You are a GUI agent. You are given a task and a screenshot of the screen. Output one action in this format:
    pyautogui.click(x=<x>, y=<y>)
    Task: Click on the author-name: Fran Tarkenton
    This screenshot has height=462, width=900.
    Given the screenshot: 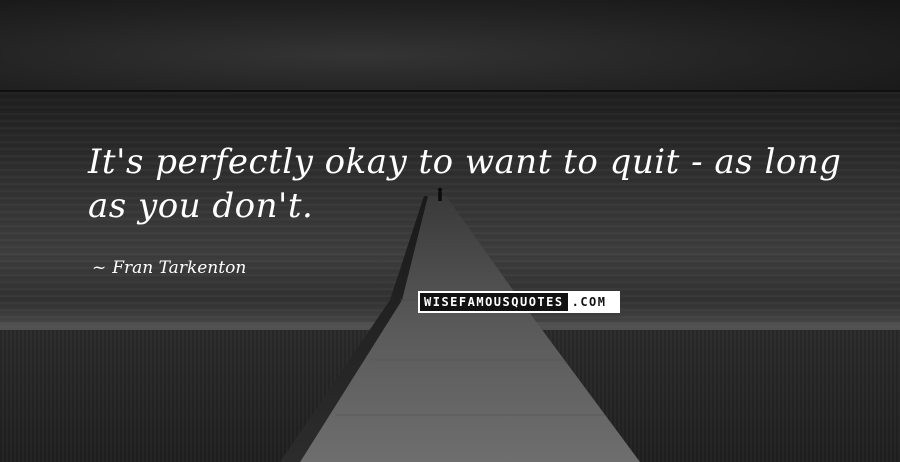 What is the action you would take?
    pyautogui.click(x=179, y=268)
    